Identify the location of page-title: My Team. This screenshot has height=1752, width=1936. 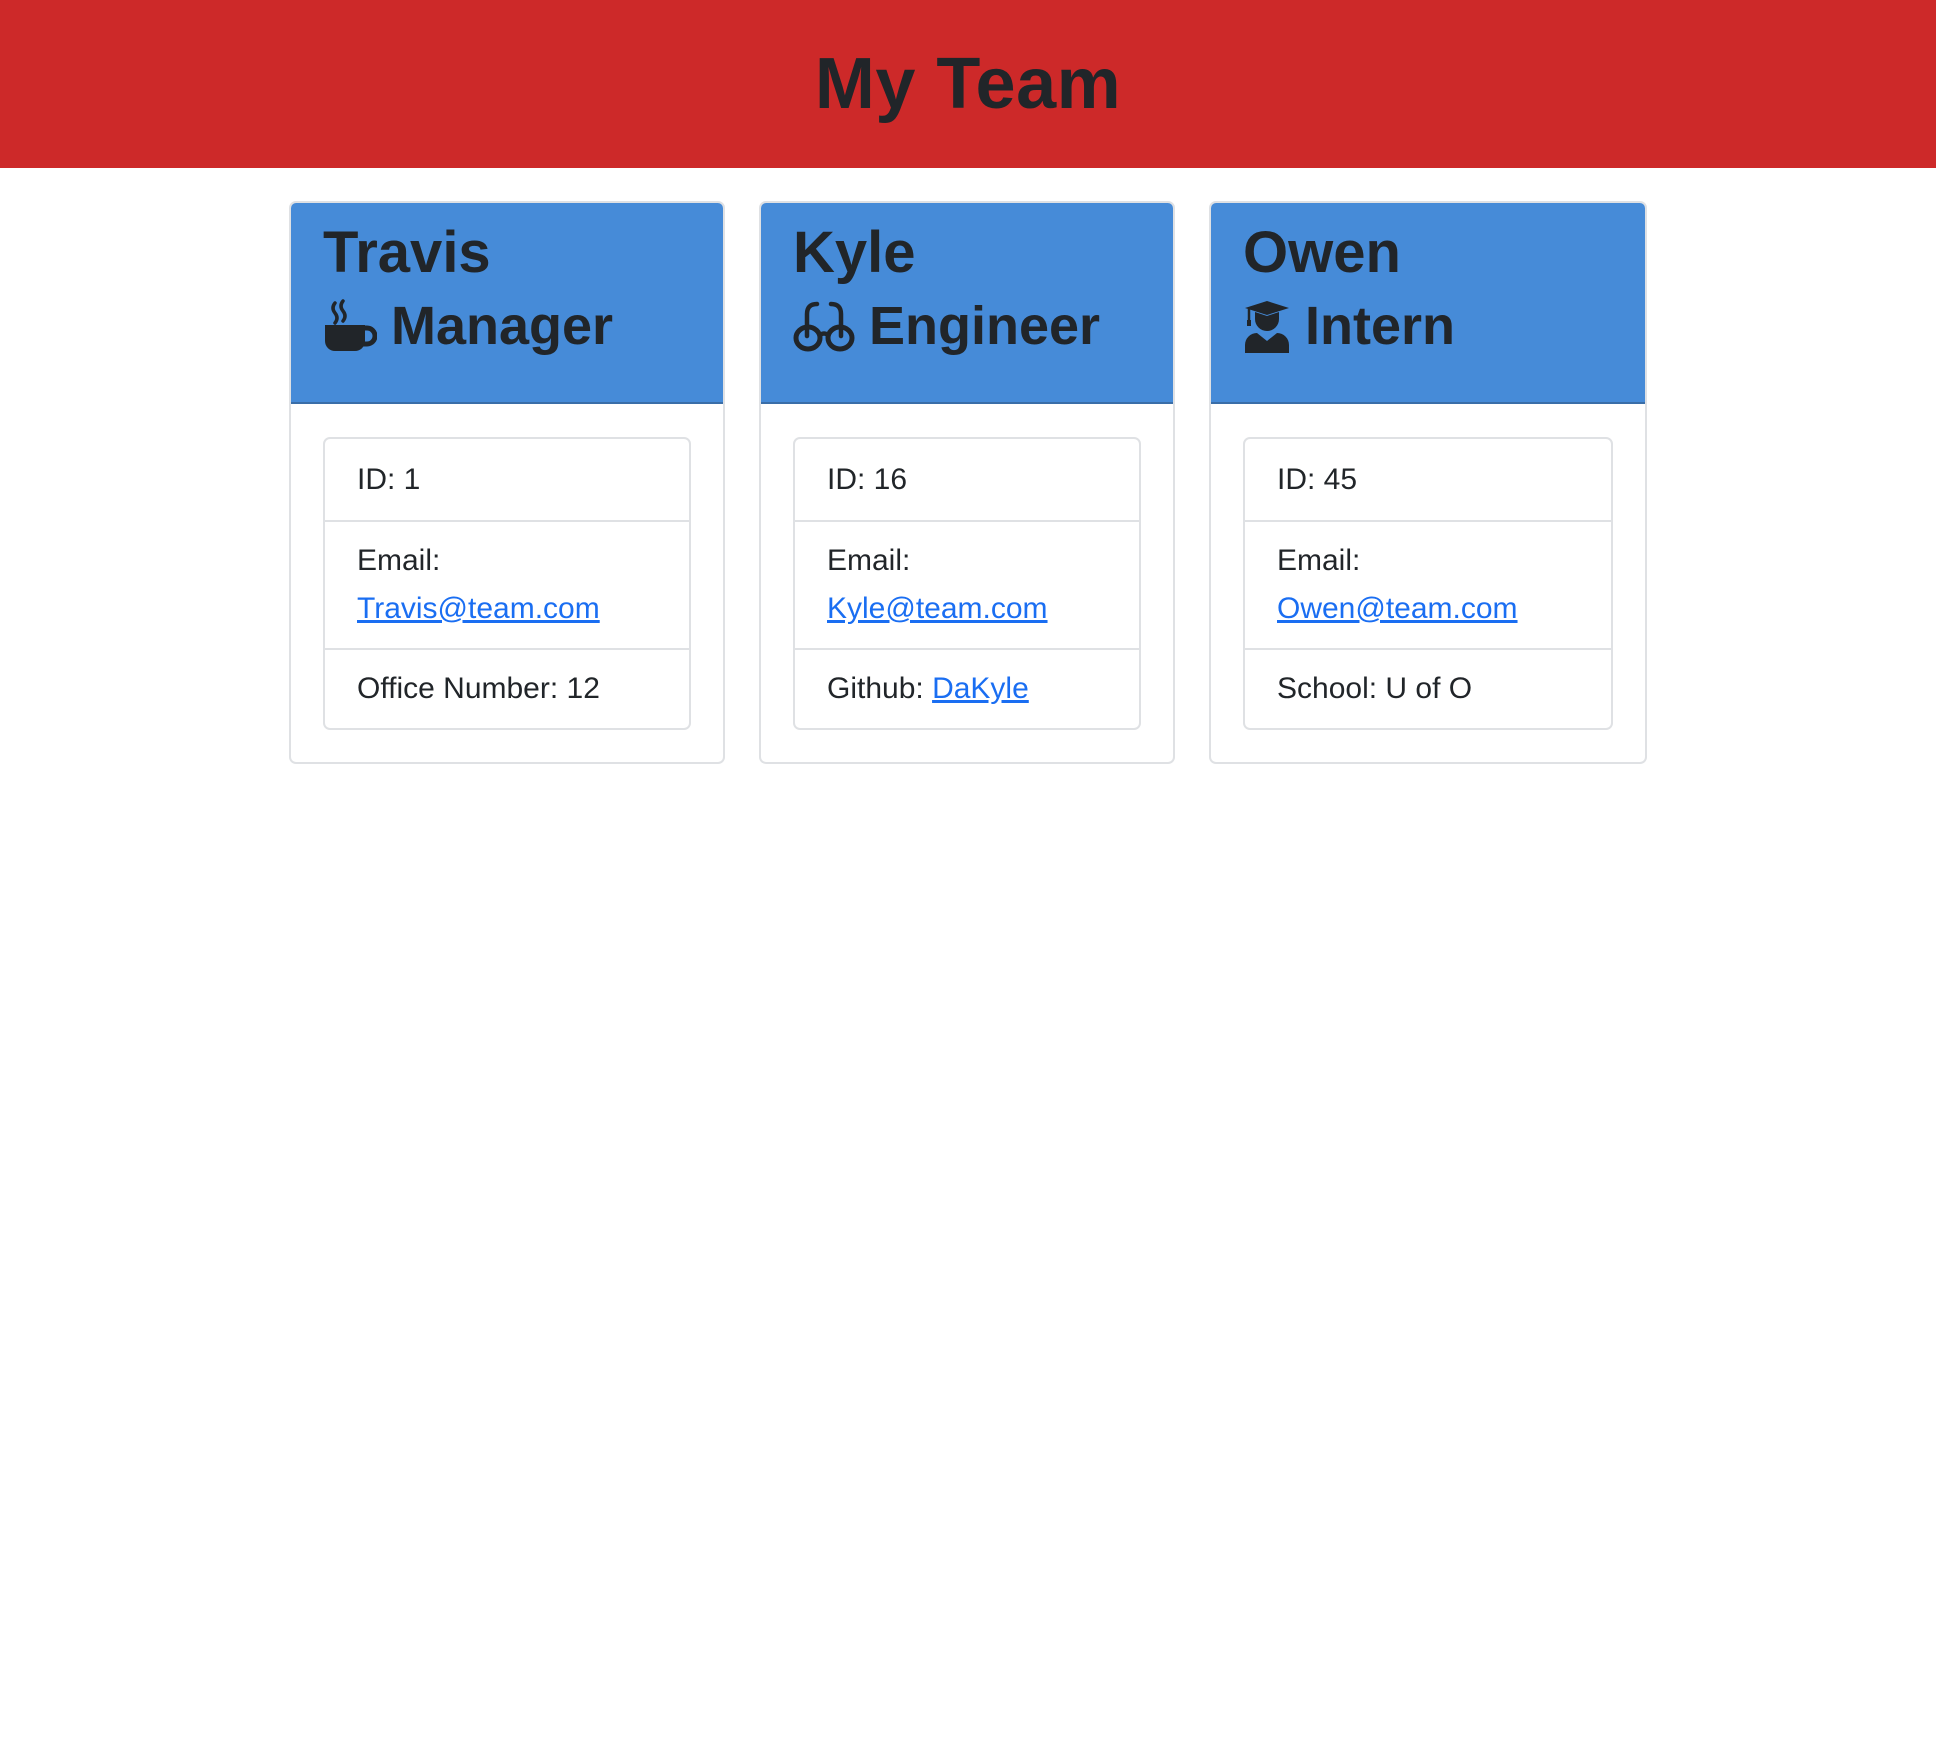
(968, 84).